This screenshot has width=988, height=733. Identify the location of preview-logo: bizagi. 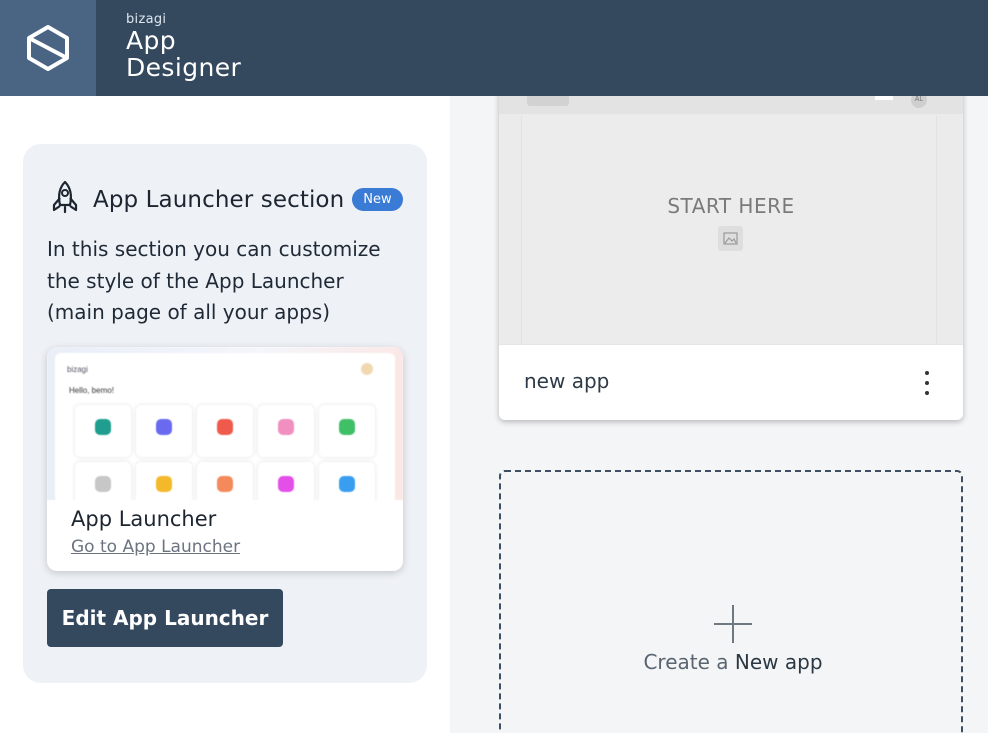
(77, 369).